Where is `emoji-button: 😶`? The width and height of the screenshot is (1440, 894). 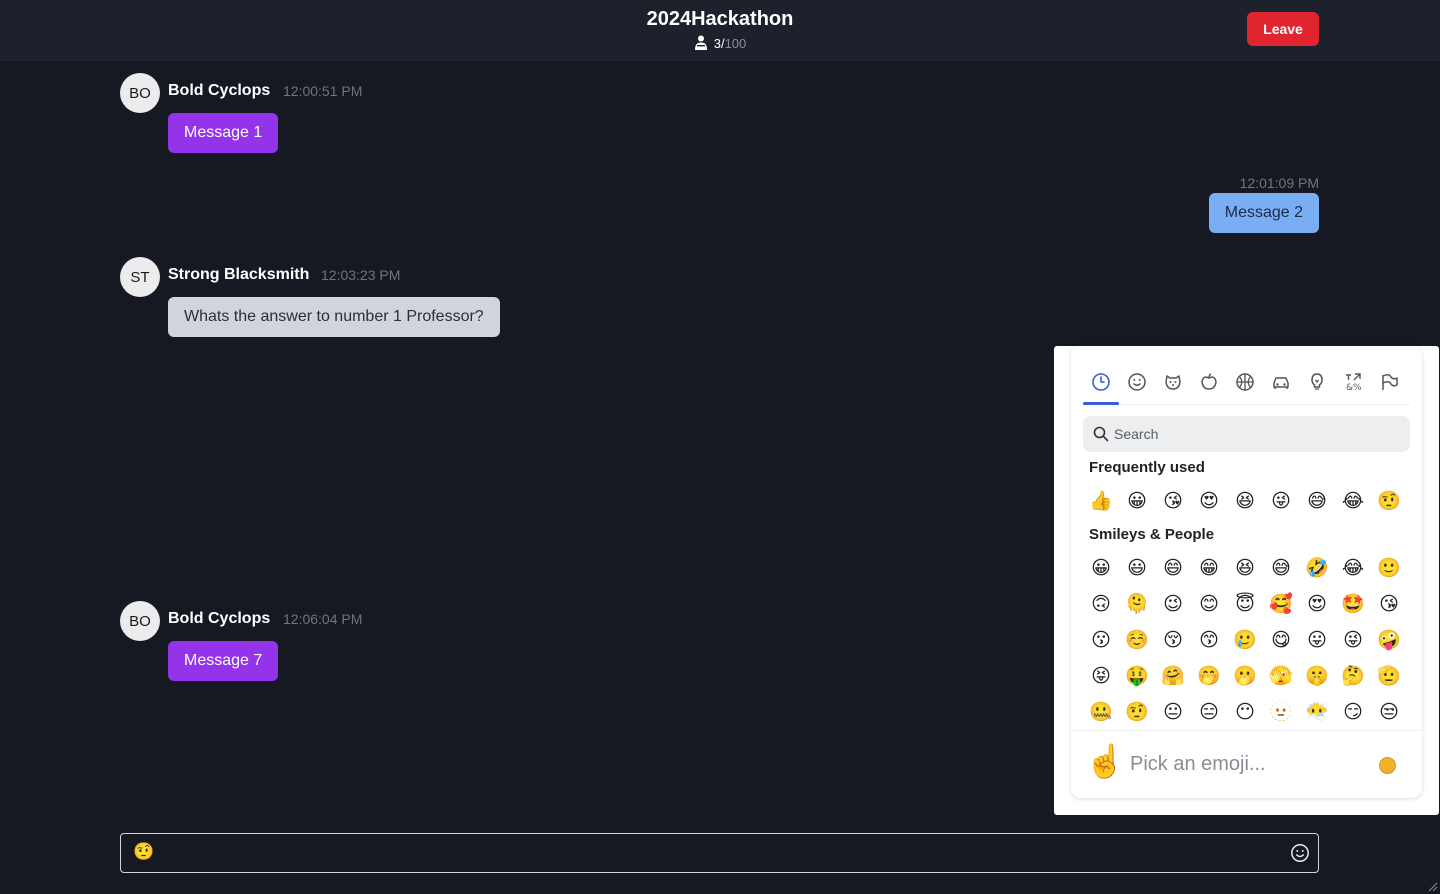
emoji-button: 😶 is located at coordinates (1245, 712).